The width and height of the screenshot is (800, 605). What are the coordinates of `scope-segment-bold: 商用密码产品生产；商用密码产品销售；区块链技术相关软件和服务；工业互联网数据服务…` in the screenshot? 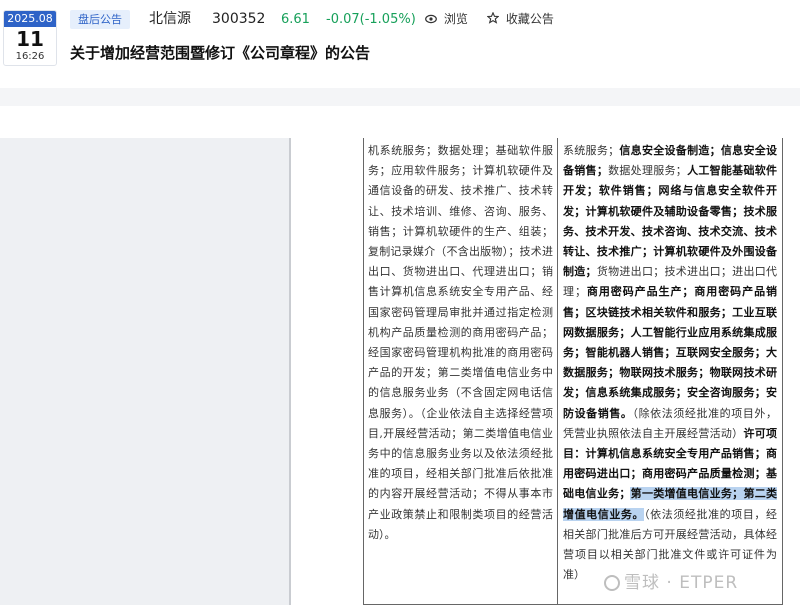 It's located at (670, 352).